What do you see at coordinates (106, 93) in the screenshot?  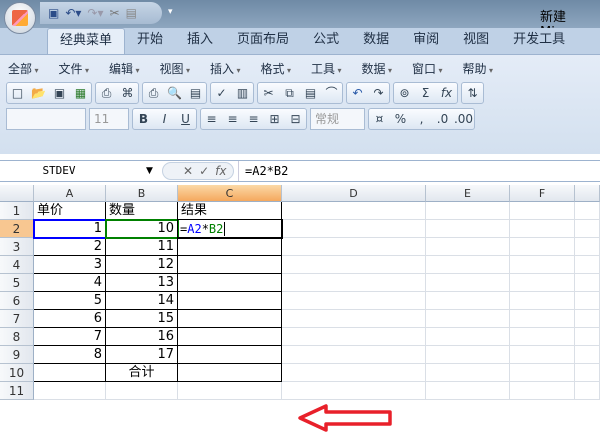 I see `permission-icon: ⎙` at bounding box center [106, 93].